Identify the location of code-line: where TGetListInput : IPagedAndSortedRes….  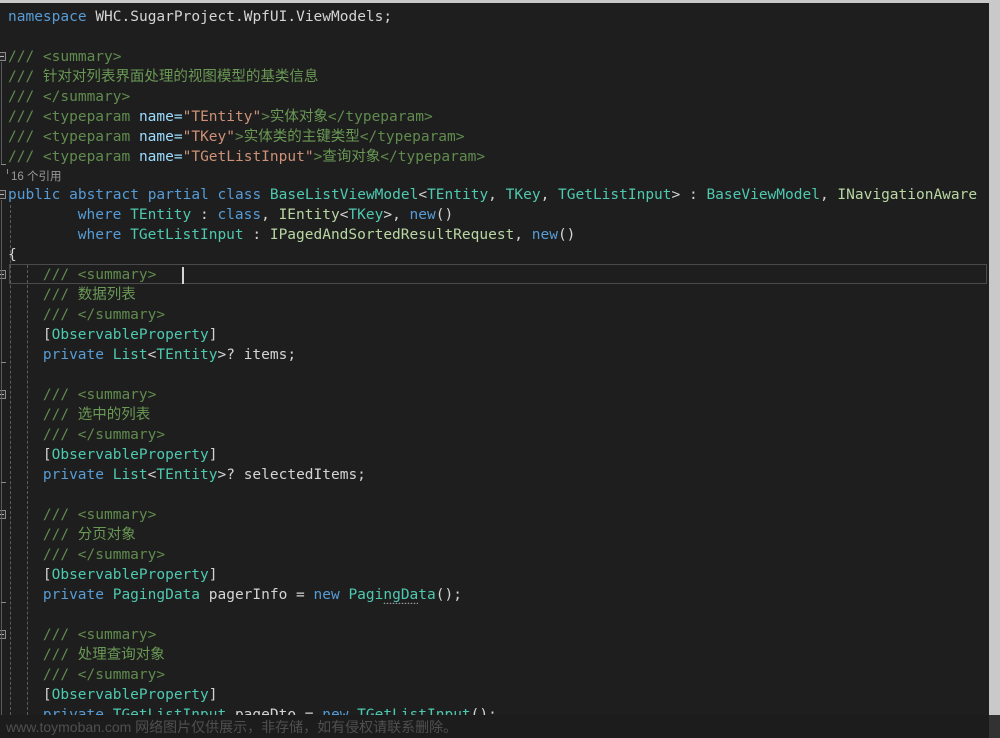
(327, 235).